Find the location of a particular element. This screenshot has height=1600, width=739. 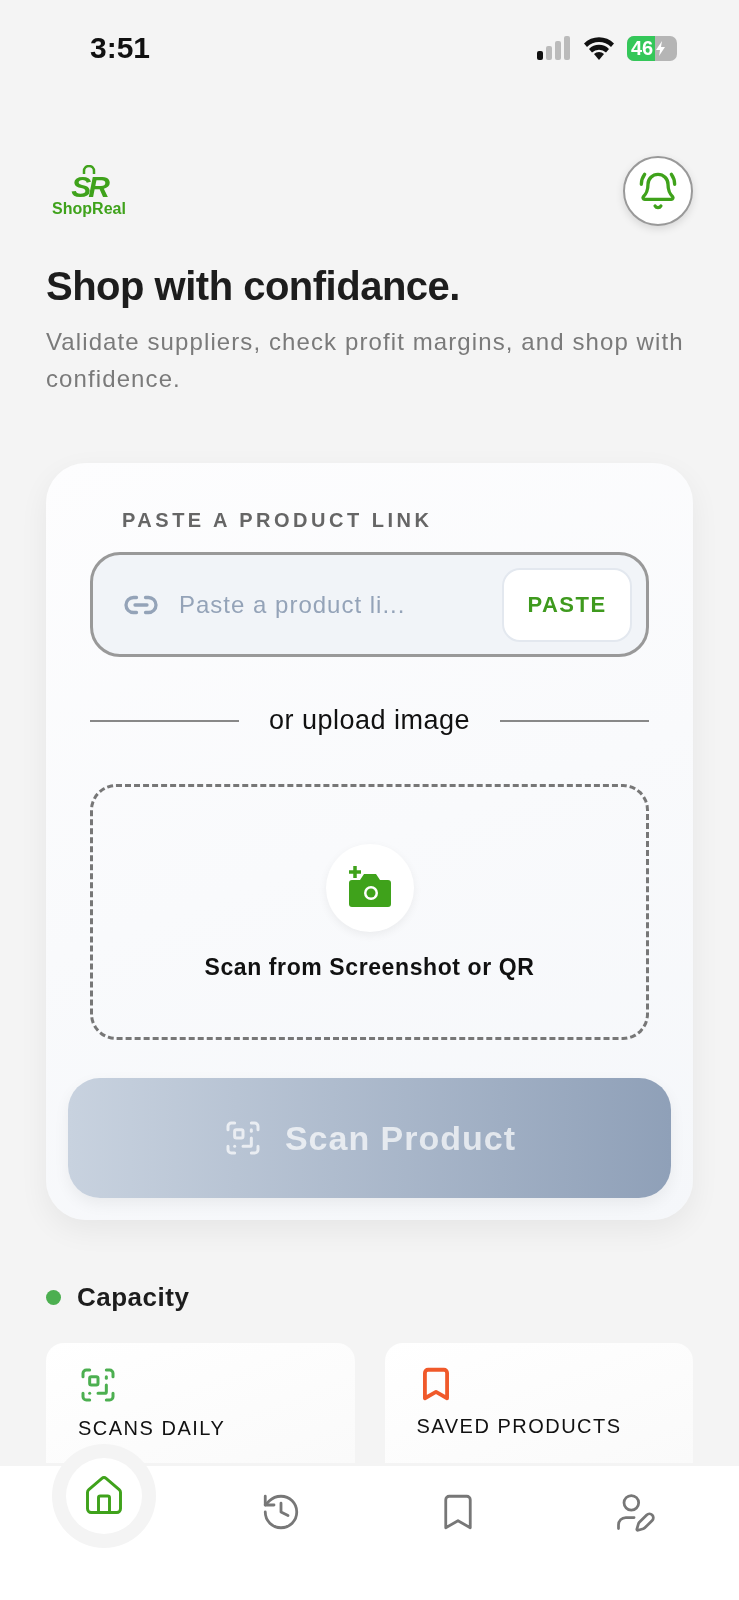

stat-label: SAVED PRODUCTS is located at coordinates (519, 1426).